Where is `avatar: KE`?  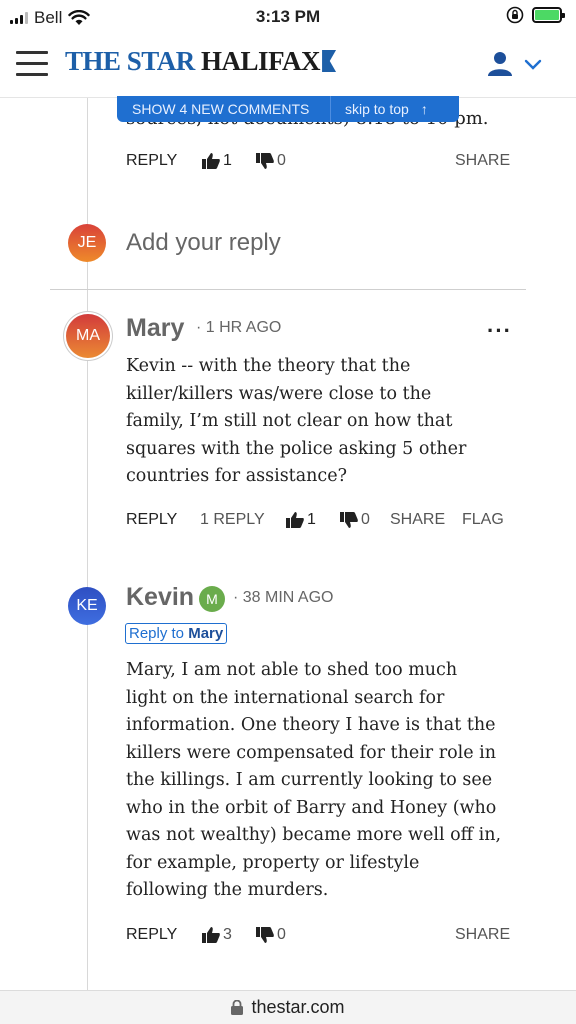 avatar: KE is located at coordinates (87, 606).